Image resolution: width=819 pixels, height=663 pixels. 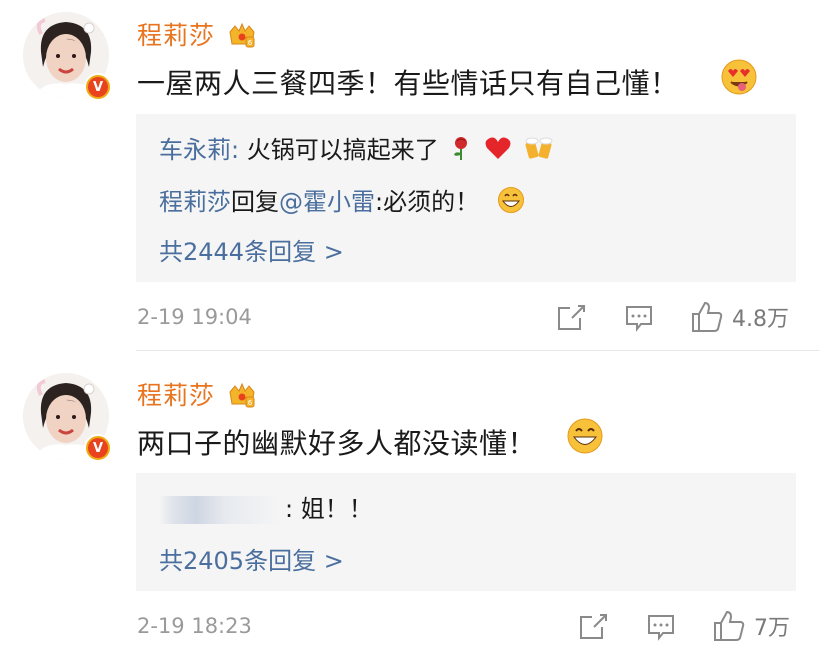 I want to click on reply-item: 车永莉: 火锅可以搞起来了, so click(x=356, y=149).